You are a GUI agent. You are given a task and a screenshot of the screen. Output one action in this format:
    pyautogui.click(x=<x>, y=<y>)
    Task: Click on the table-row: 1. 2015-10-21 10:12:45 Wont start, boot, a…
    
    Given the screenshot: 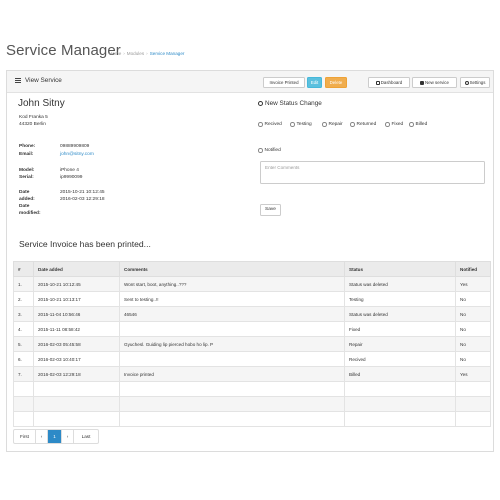 What is the action you would take?
    pyautogui.click(x=252, y=284)
    